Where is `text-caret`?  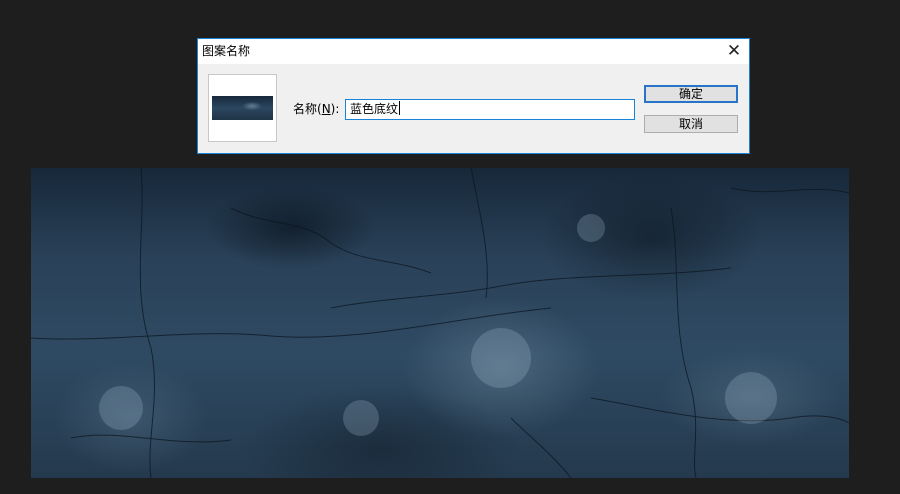
text-caret is located at coordinates (400, 108).